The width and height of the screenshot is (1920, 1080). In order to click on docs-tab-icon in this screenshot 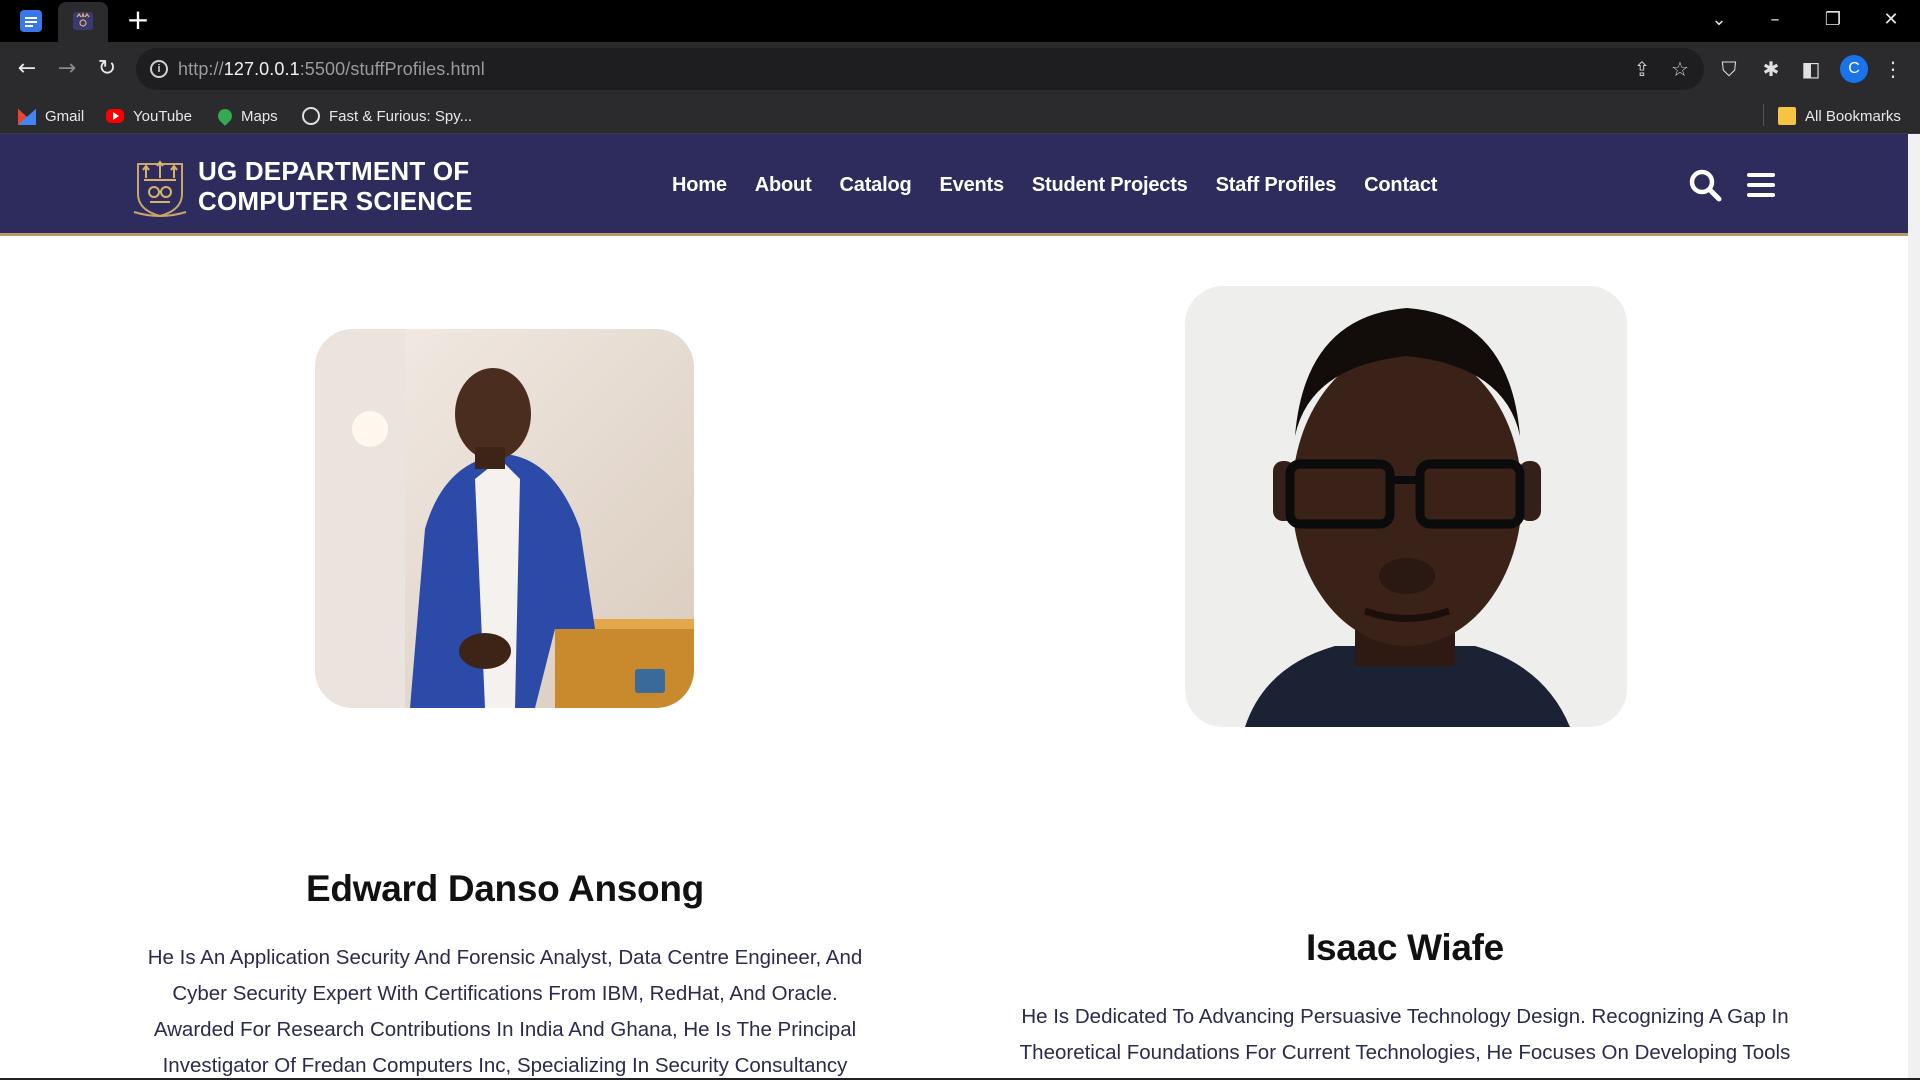, I will do `click(31, 21)`.